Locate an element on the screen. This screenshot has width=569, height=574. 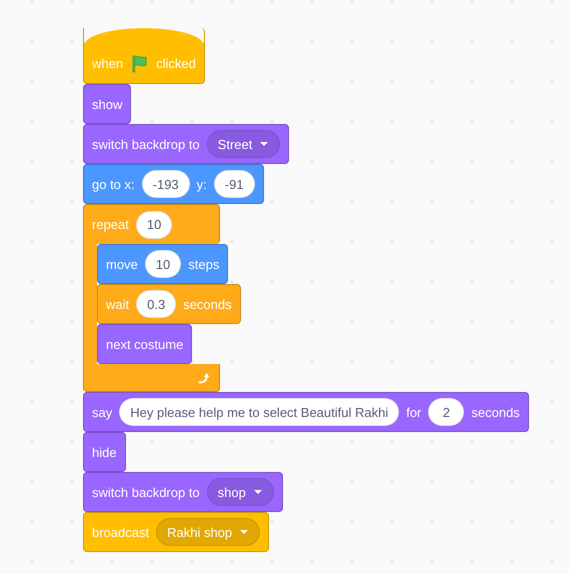
code-block: wait 0.3 seconds is located at coordinates (169, 304).